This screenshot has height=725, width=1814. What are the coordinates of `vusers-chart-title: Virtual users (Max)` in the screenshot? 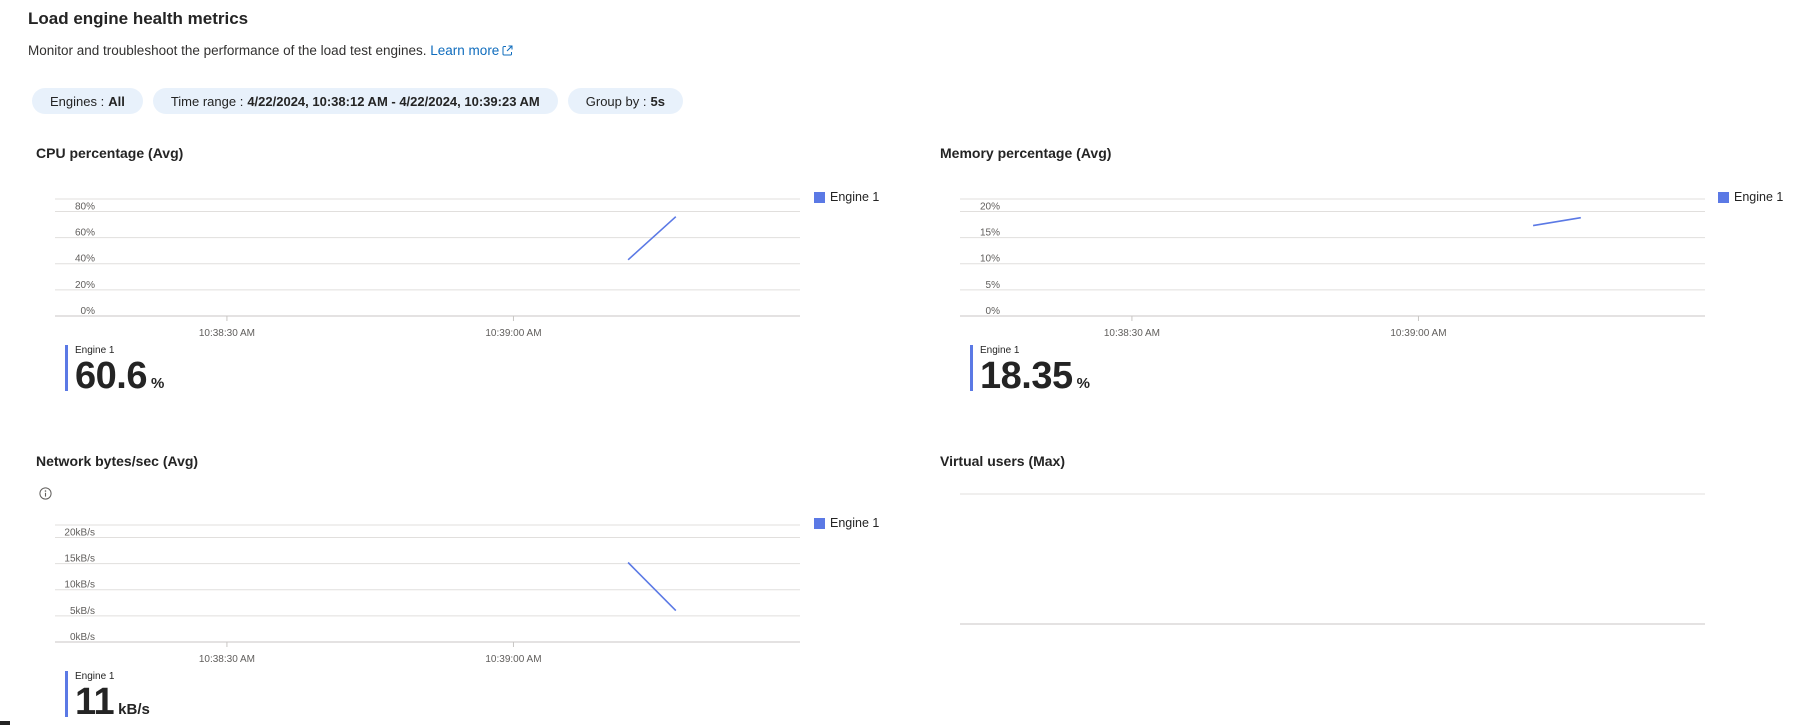 It's located at (1003, 461).